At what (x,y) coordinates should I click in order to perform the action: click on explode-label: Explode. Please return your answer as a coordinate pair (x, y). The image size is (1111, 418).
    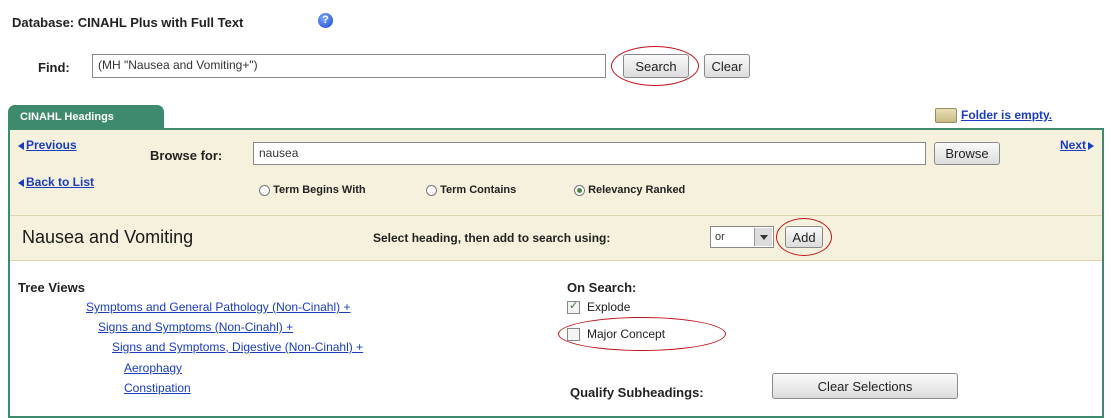
    Looking at the image, I should click on (609, 307).